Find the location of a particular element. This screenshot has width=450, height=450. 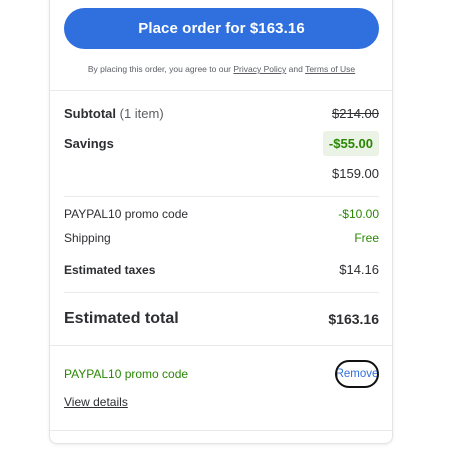

privacy-policy-link: Privacy Policy is located at coordinates (259, 69).